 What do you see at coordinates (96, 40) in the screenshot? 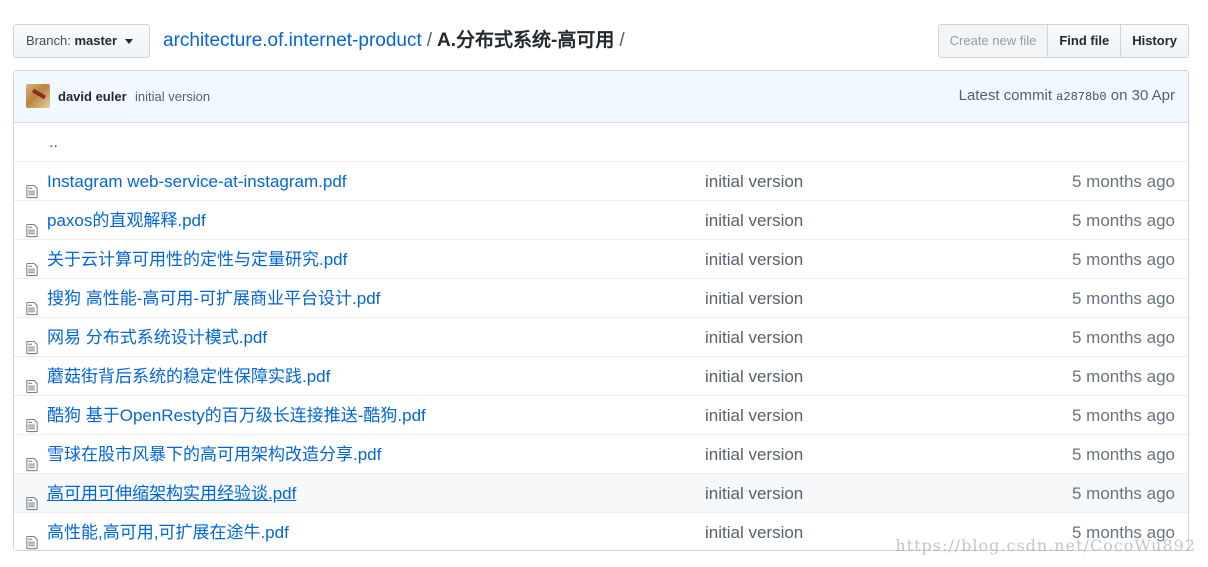
I see `branch-name: master` at bounding box center [96, 40].